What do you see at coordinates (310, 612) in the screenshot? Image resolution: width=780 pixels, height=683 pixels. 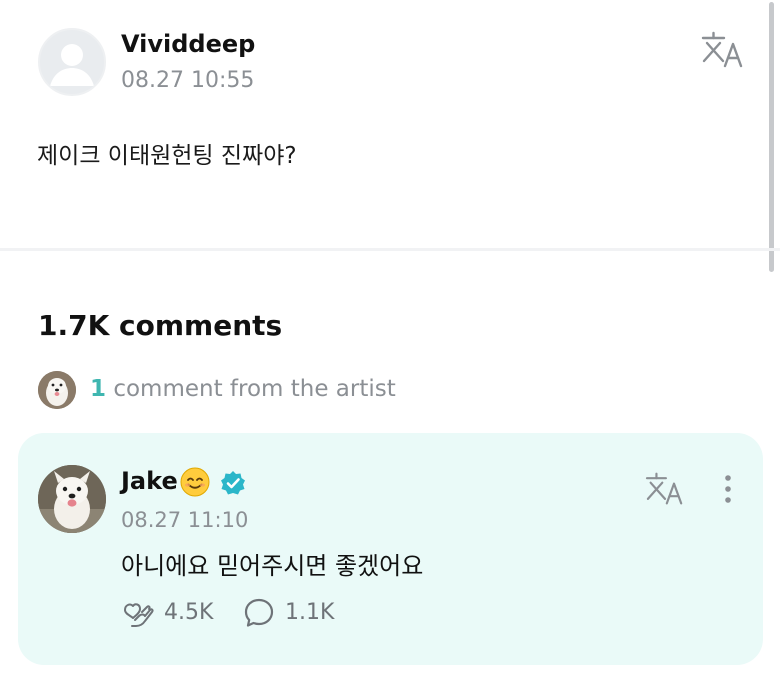 I see `reply-count: 1.1K` at bounding box center [310, 612].